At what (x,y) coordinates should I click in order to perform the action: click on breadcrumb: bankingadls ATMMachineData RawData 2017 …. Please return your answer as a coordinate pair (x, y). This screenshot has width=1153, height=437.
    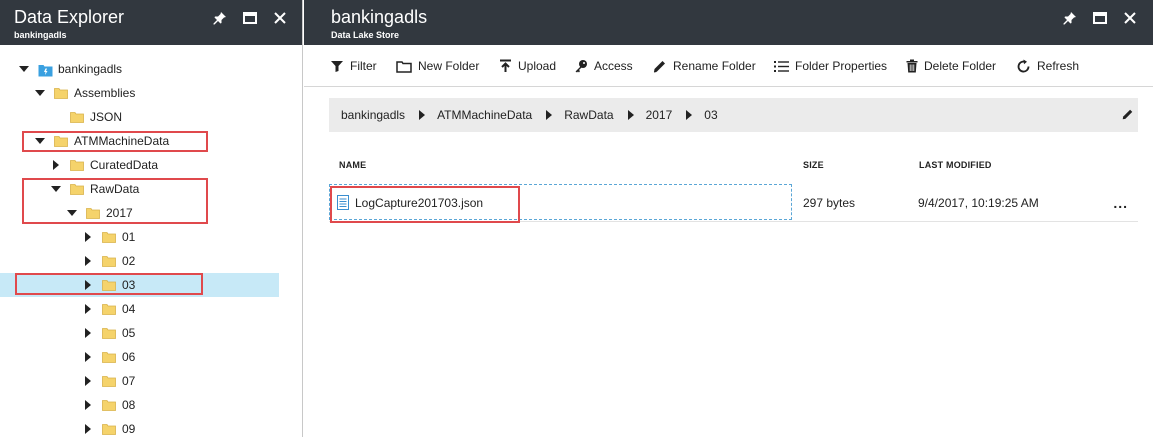
    Looking at the image, I should click on (733, 115).